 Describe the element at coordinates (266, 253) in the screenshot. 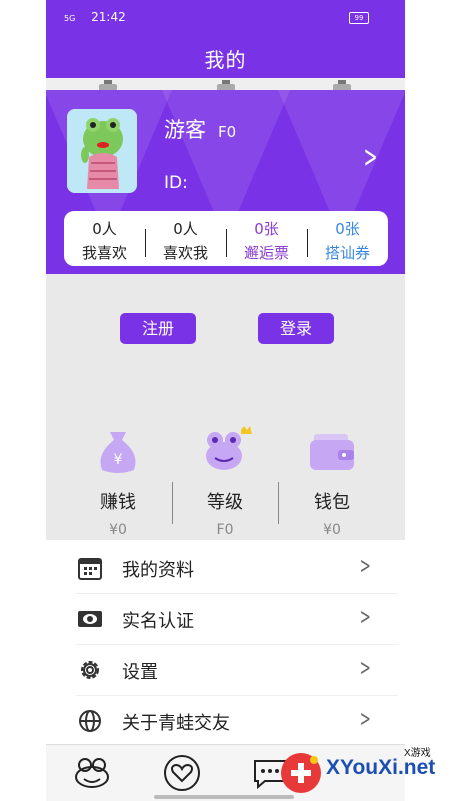

I see `stat-label: 邂逅票` at that location.